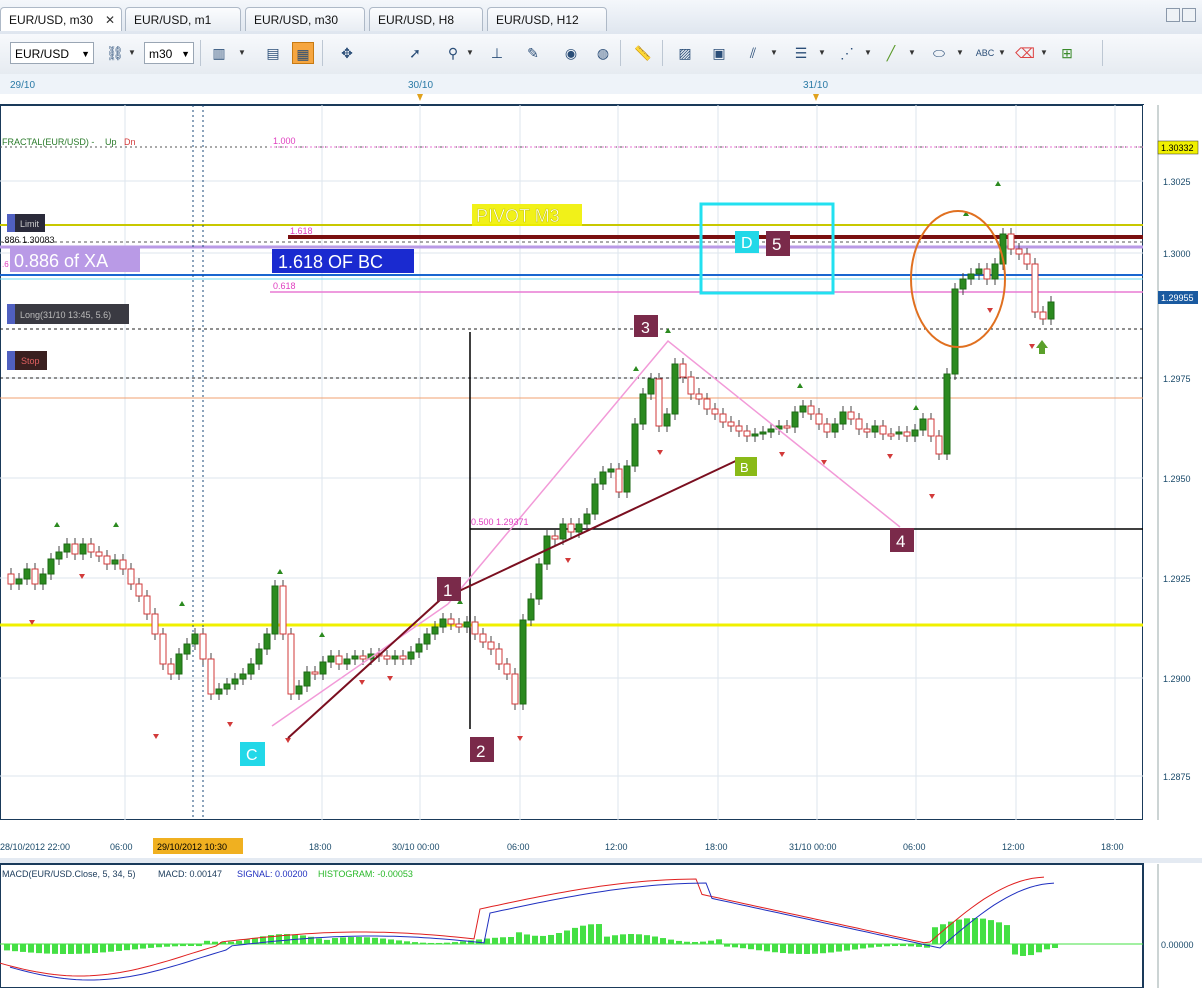 The width and height of the screenshot is (1202, 988). Describe the element at coordinates (219, 53) in the screenshot. I see `chart-type-icon: ▥` at that location.